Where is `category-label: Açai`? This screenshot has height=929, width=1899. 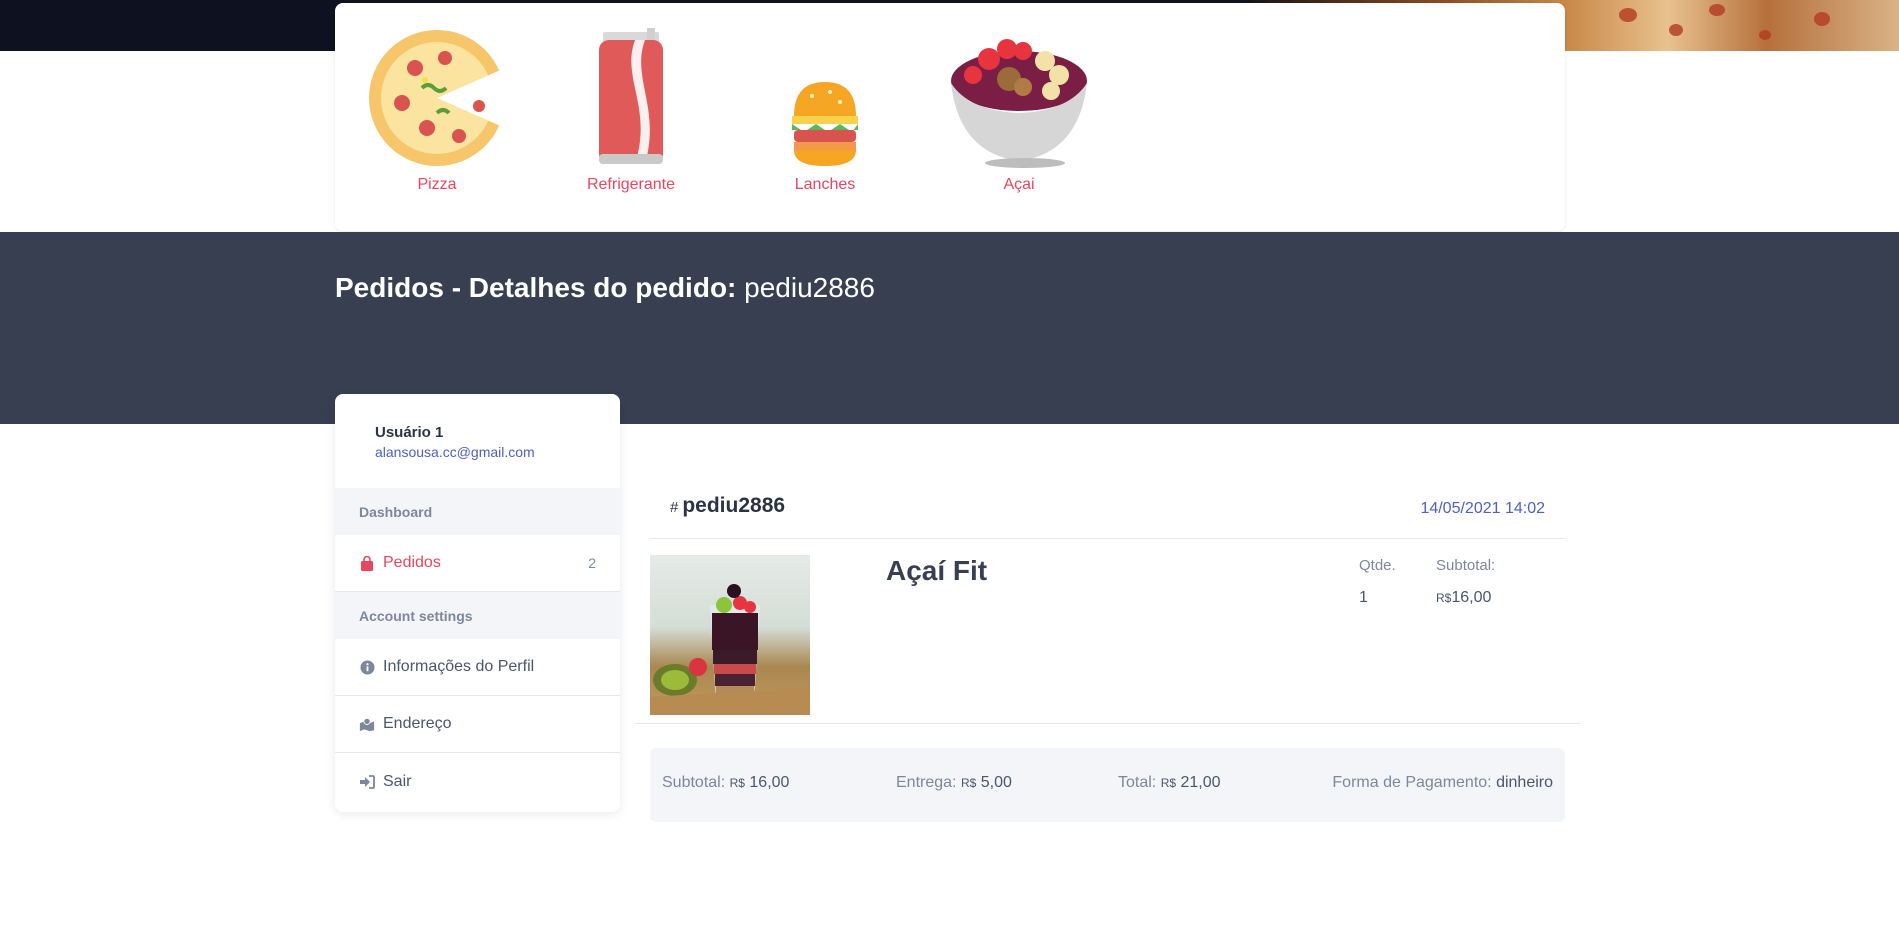 category-label: Açai is located at coordinates (1019, 184).